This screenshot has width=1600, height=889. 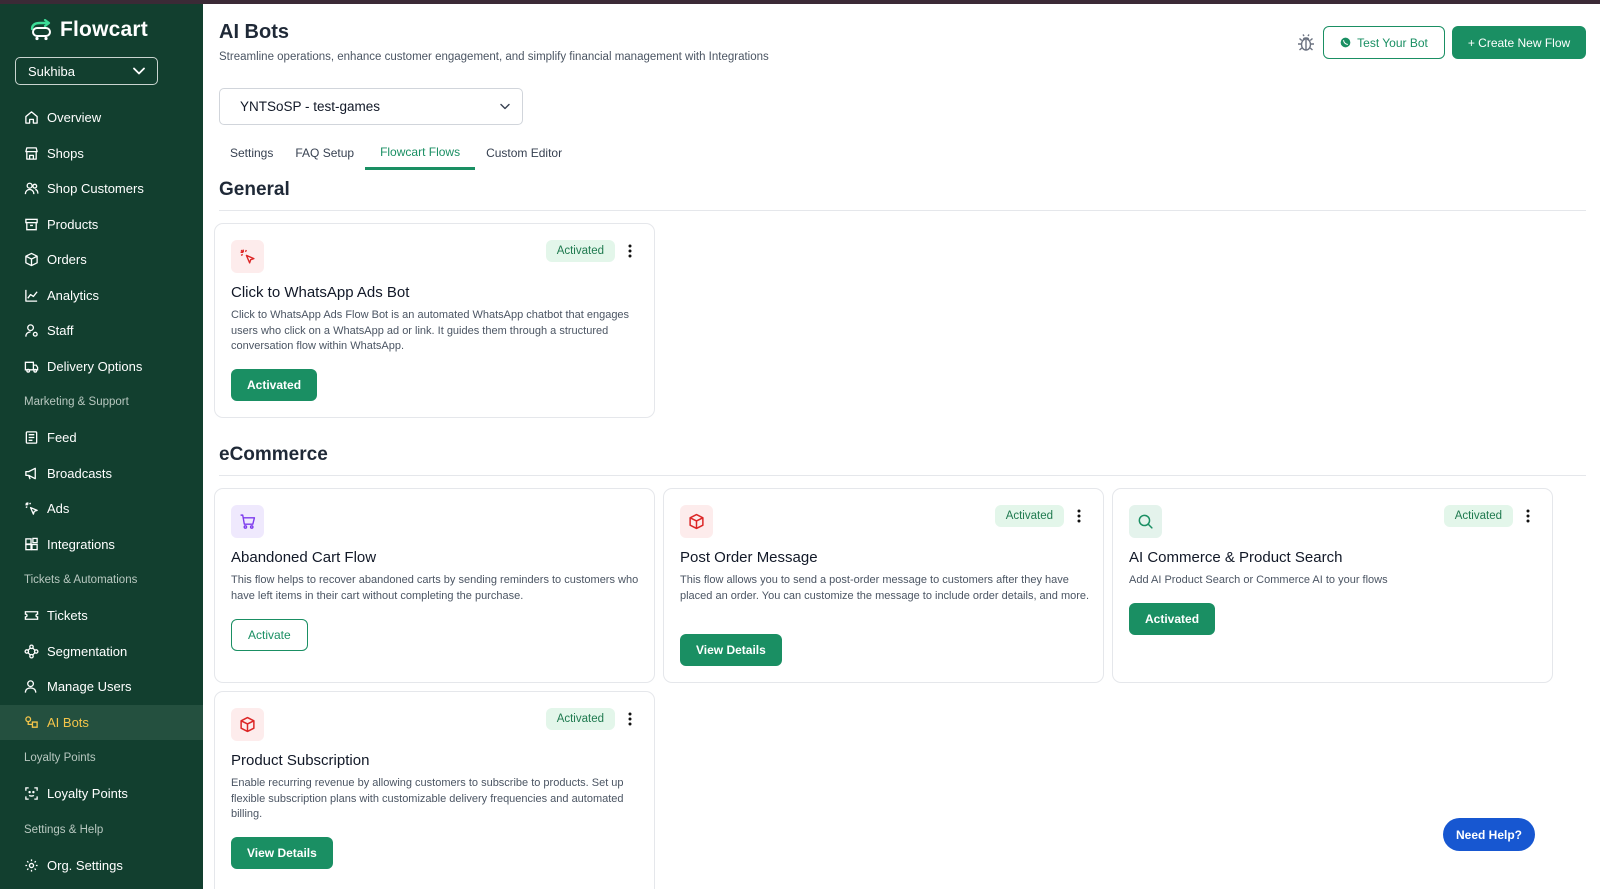 What do you see at coordinates (101, 474) in the screenshot?
I see `sidebar-item-broadcasts: Broadcasts` at bounding box center [101, 474].